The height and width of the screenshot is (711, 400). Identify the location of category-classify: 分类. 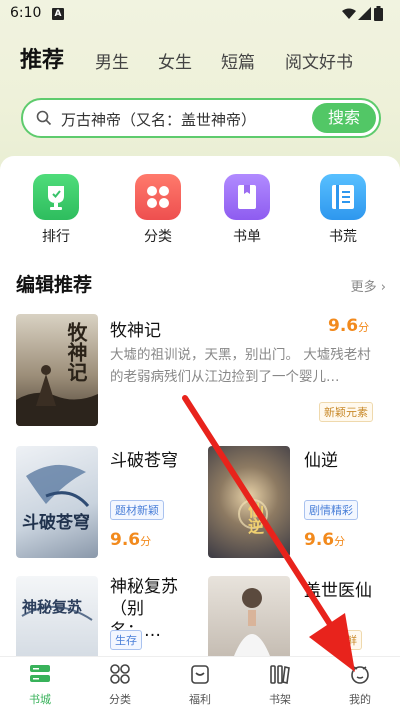
(158, 210).